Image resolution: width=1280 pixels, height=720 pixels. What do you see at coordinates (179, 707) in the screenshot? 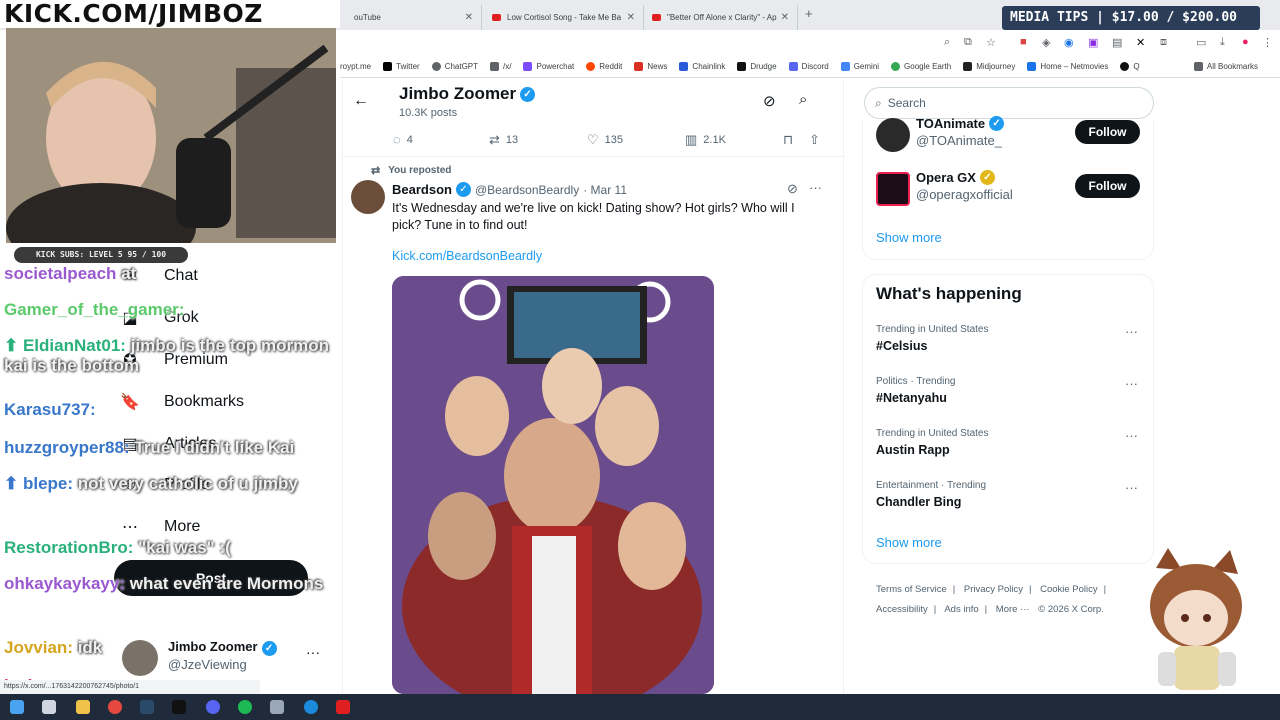
I see `terminal-icon` at bounding box center [179, 707].